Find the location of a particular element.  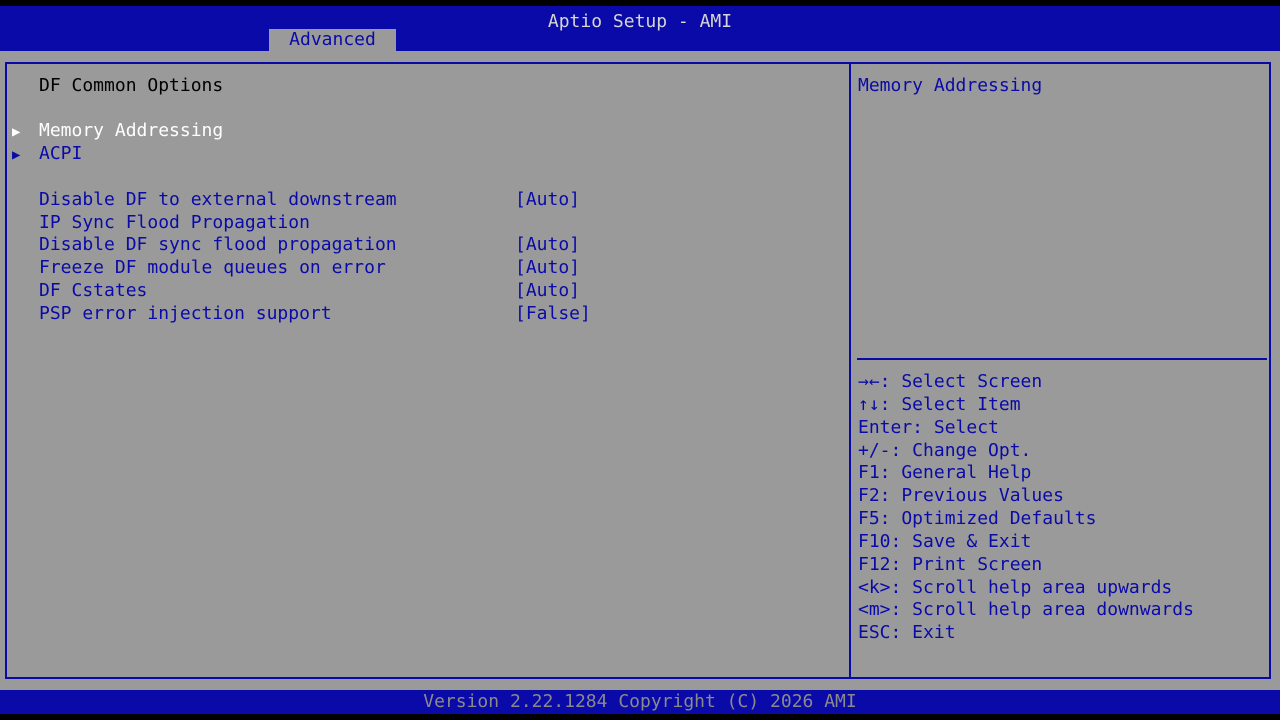

tab-advanced: Advanced is located at coordinates (332, 40).